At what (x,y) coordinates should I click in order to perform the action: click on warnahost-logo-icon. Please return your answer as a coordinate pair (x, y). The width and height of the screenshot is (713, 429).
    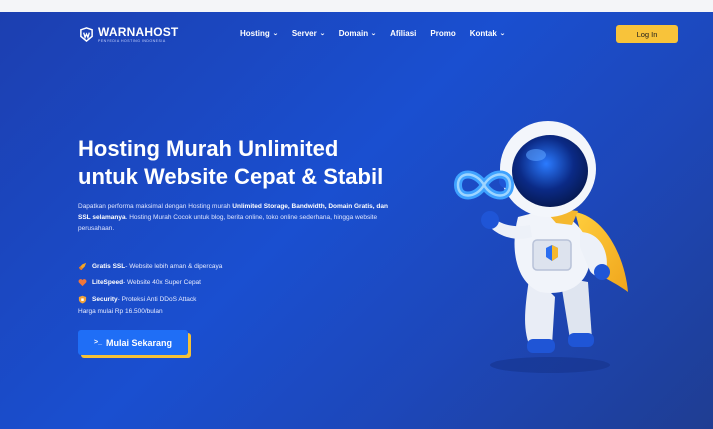
    Looking at the image, I should click on (86, 34).